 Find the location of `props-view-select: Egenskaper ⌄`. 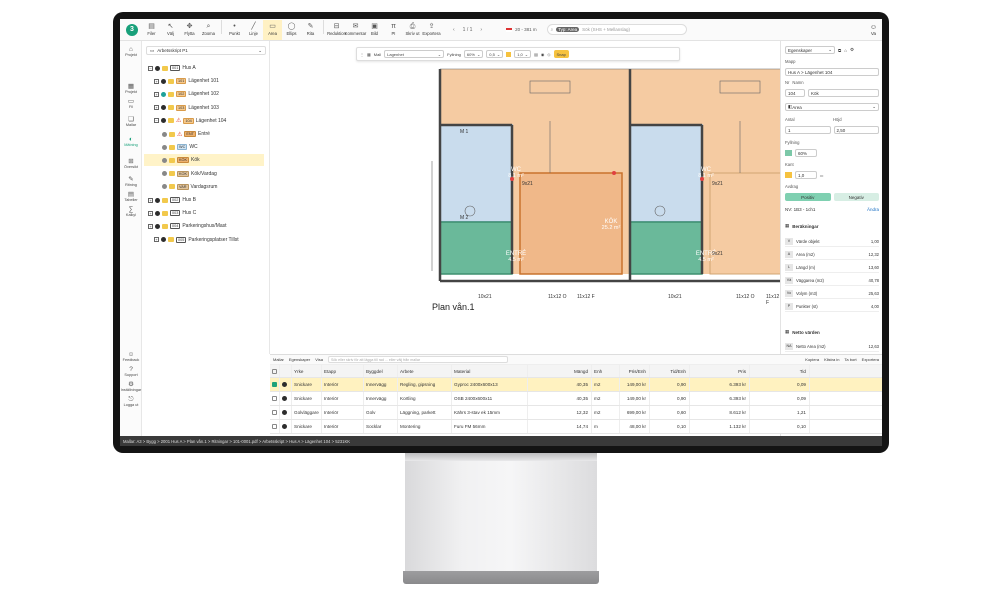

props-view-select: Egenskaper ⌄ is located at coordinates (810, 50).